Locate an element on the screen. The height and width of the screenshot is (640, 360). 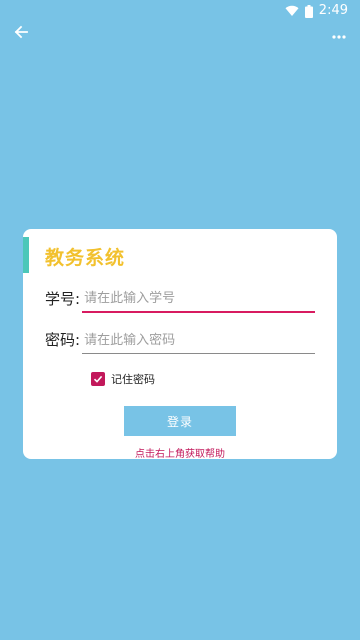
login-button: 登录 is located at coordinates (180, 421).